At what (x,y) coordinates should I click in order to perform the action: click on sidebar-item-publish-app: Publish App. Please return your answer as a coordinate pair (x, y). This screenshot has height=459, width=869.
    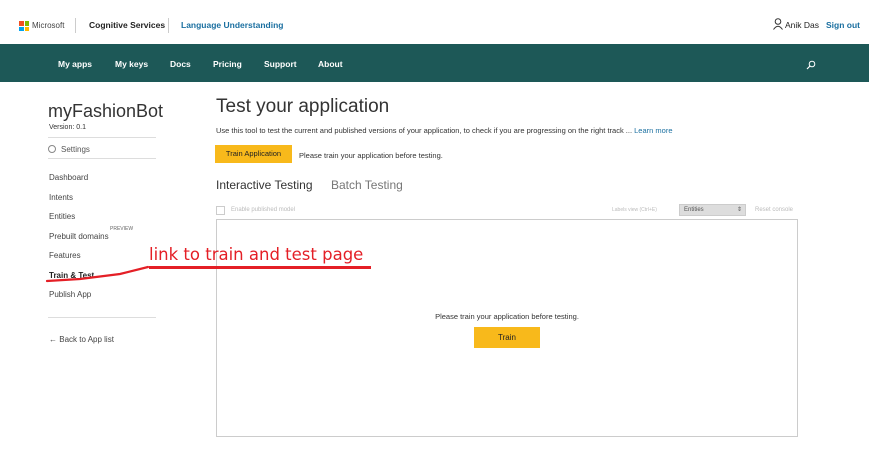
    Looking at the image, I should click on (70, 294).